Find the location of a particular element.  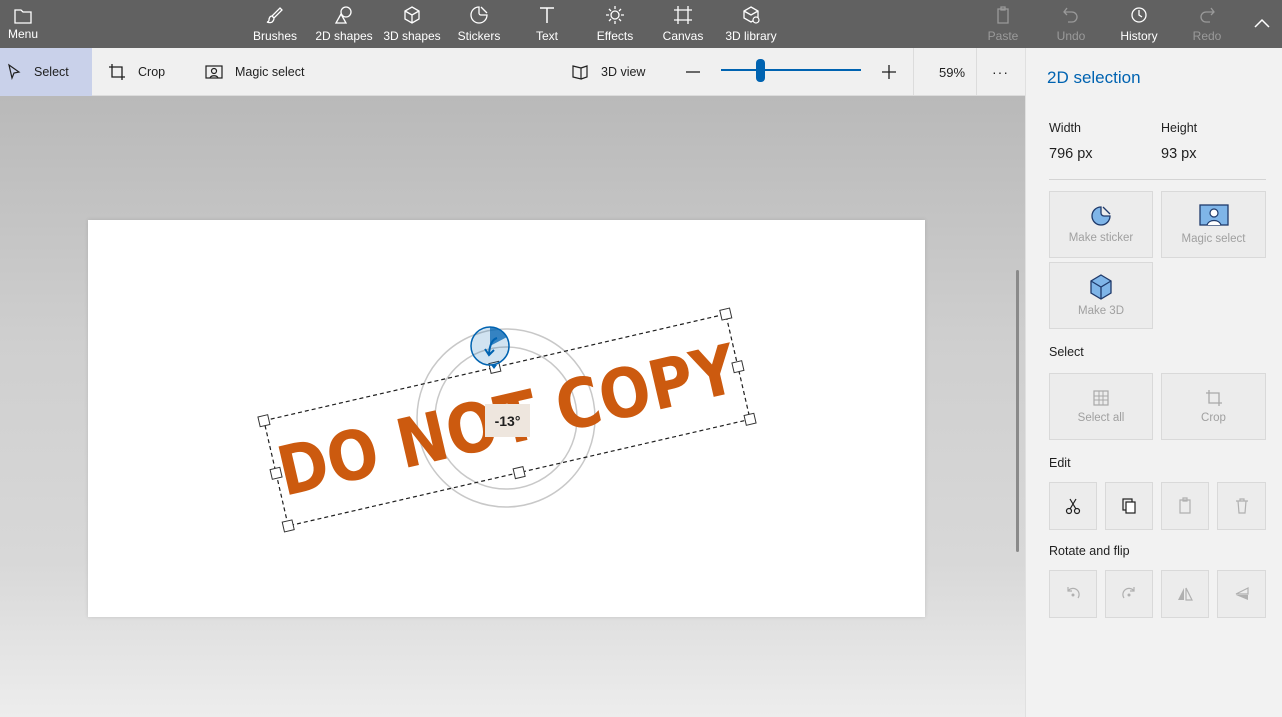

rotate-left-icon is located at coordinates (1073, 593).